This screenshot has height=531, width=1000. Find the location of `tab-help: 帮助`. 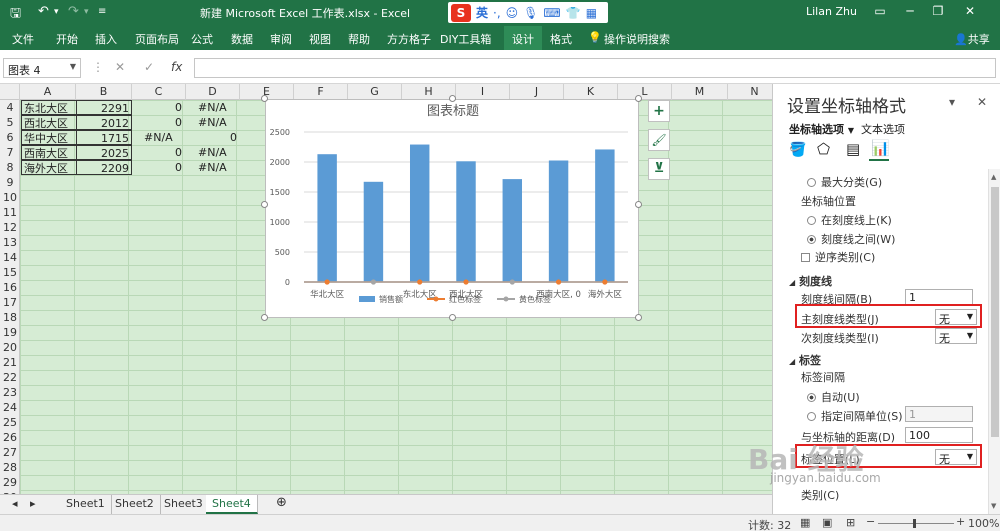

tab-help: 帮助 is located at coordinates (359, 39).